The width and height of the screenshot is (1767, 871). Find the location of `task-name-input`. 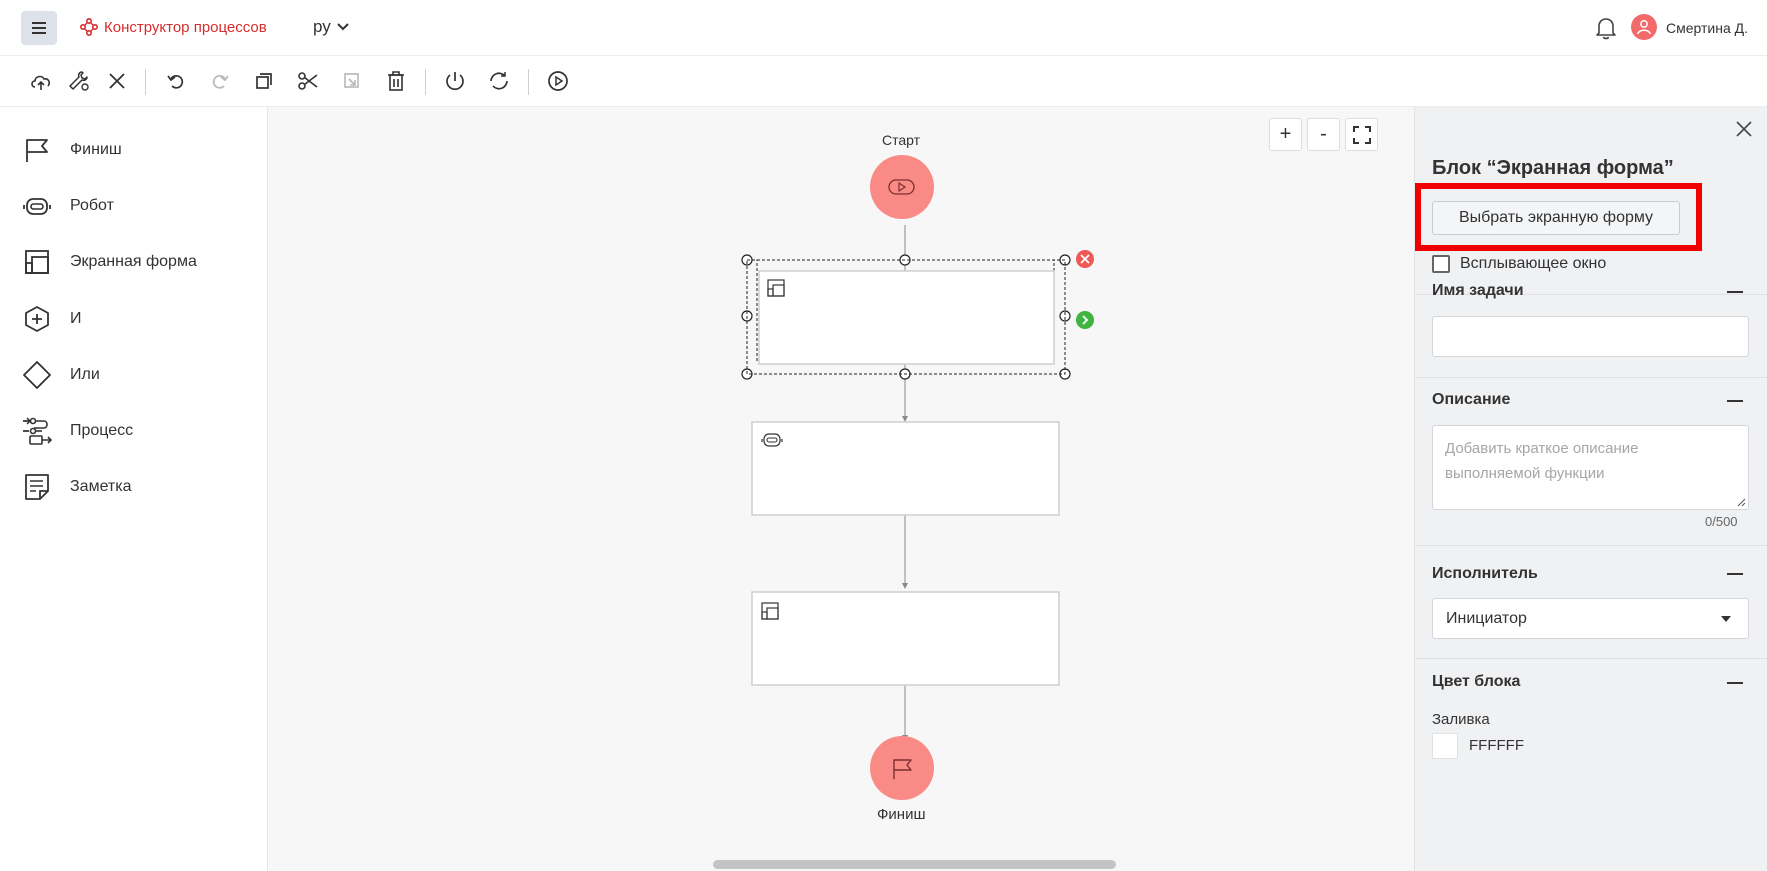

task-name-input is located at coordinates (1590, 336).